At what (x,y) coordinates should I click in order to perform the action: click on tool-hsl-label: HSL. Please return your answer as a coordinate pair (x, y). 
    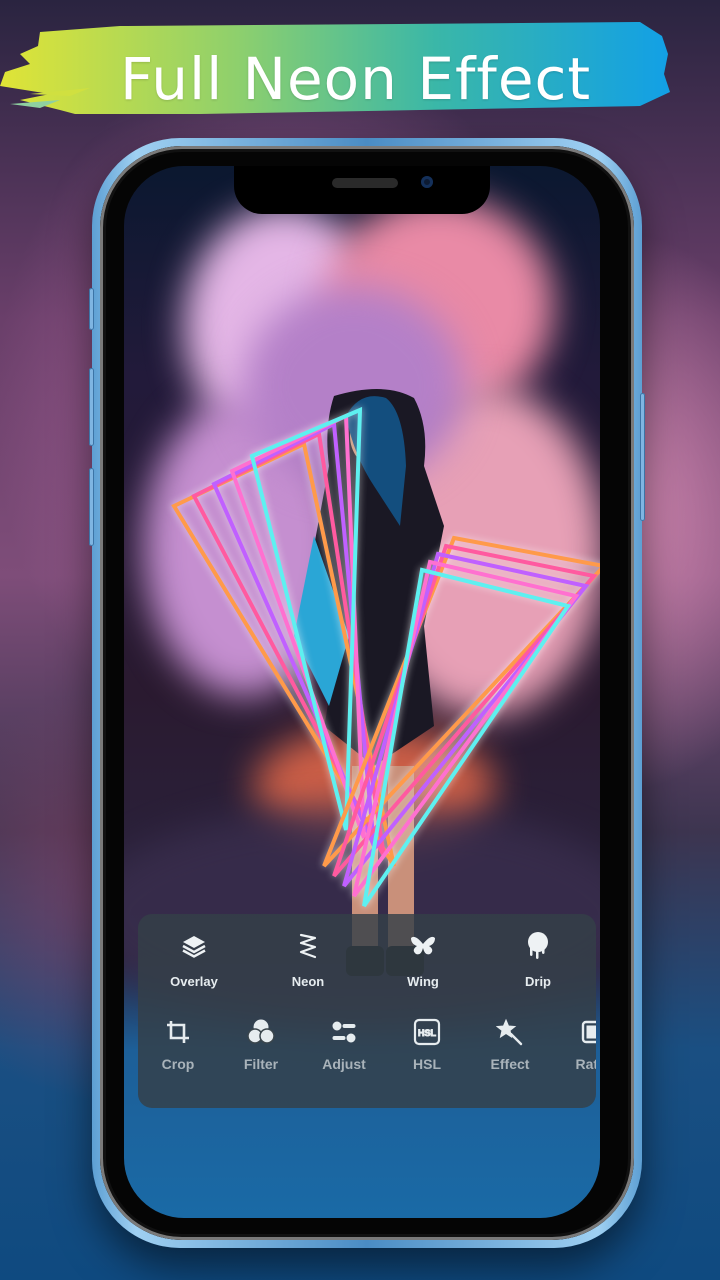
    Looking at the image, I should click on (427, 1064).